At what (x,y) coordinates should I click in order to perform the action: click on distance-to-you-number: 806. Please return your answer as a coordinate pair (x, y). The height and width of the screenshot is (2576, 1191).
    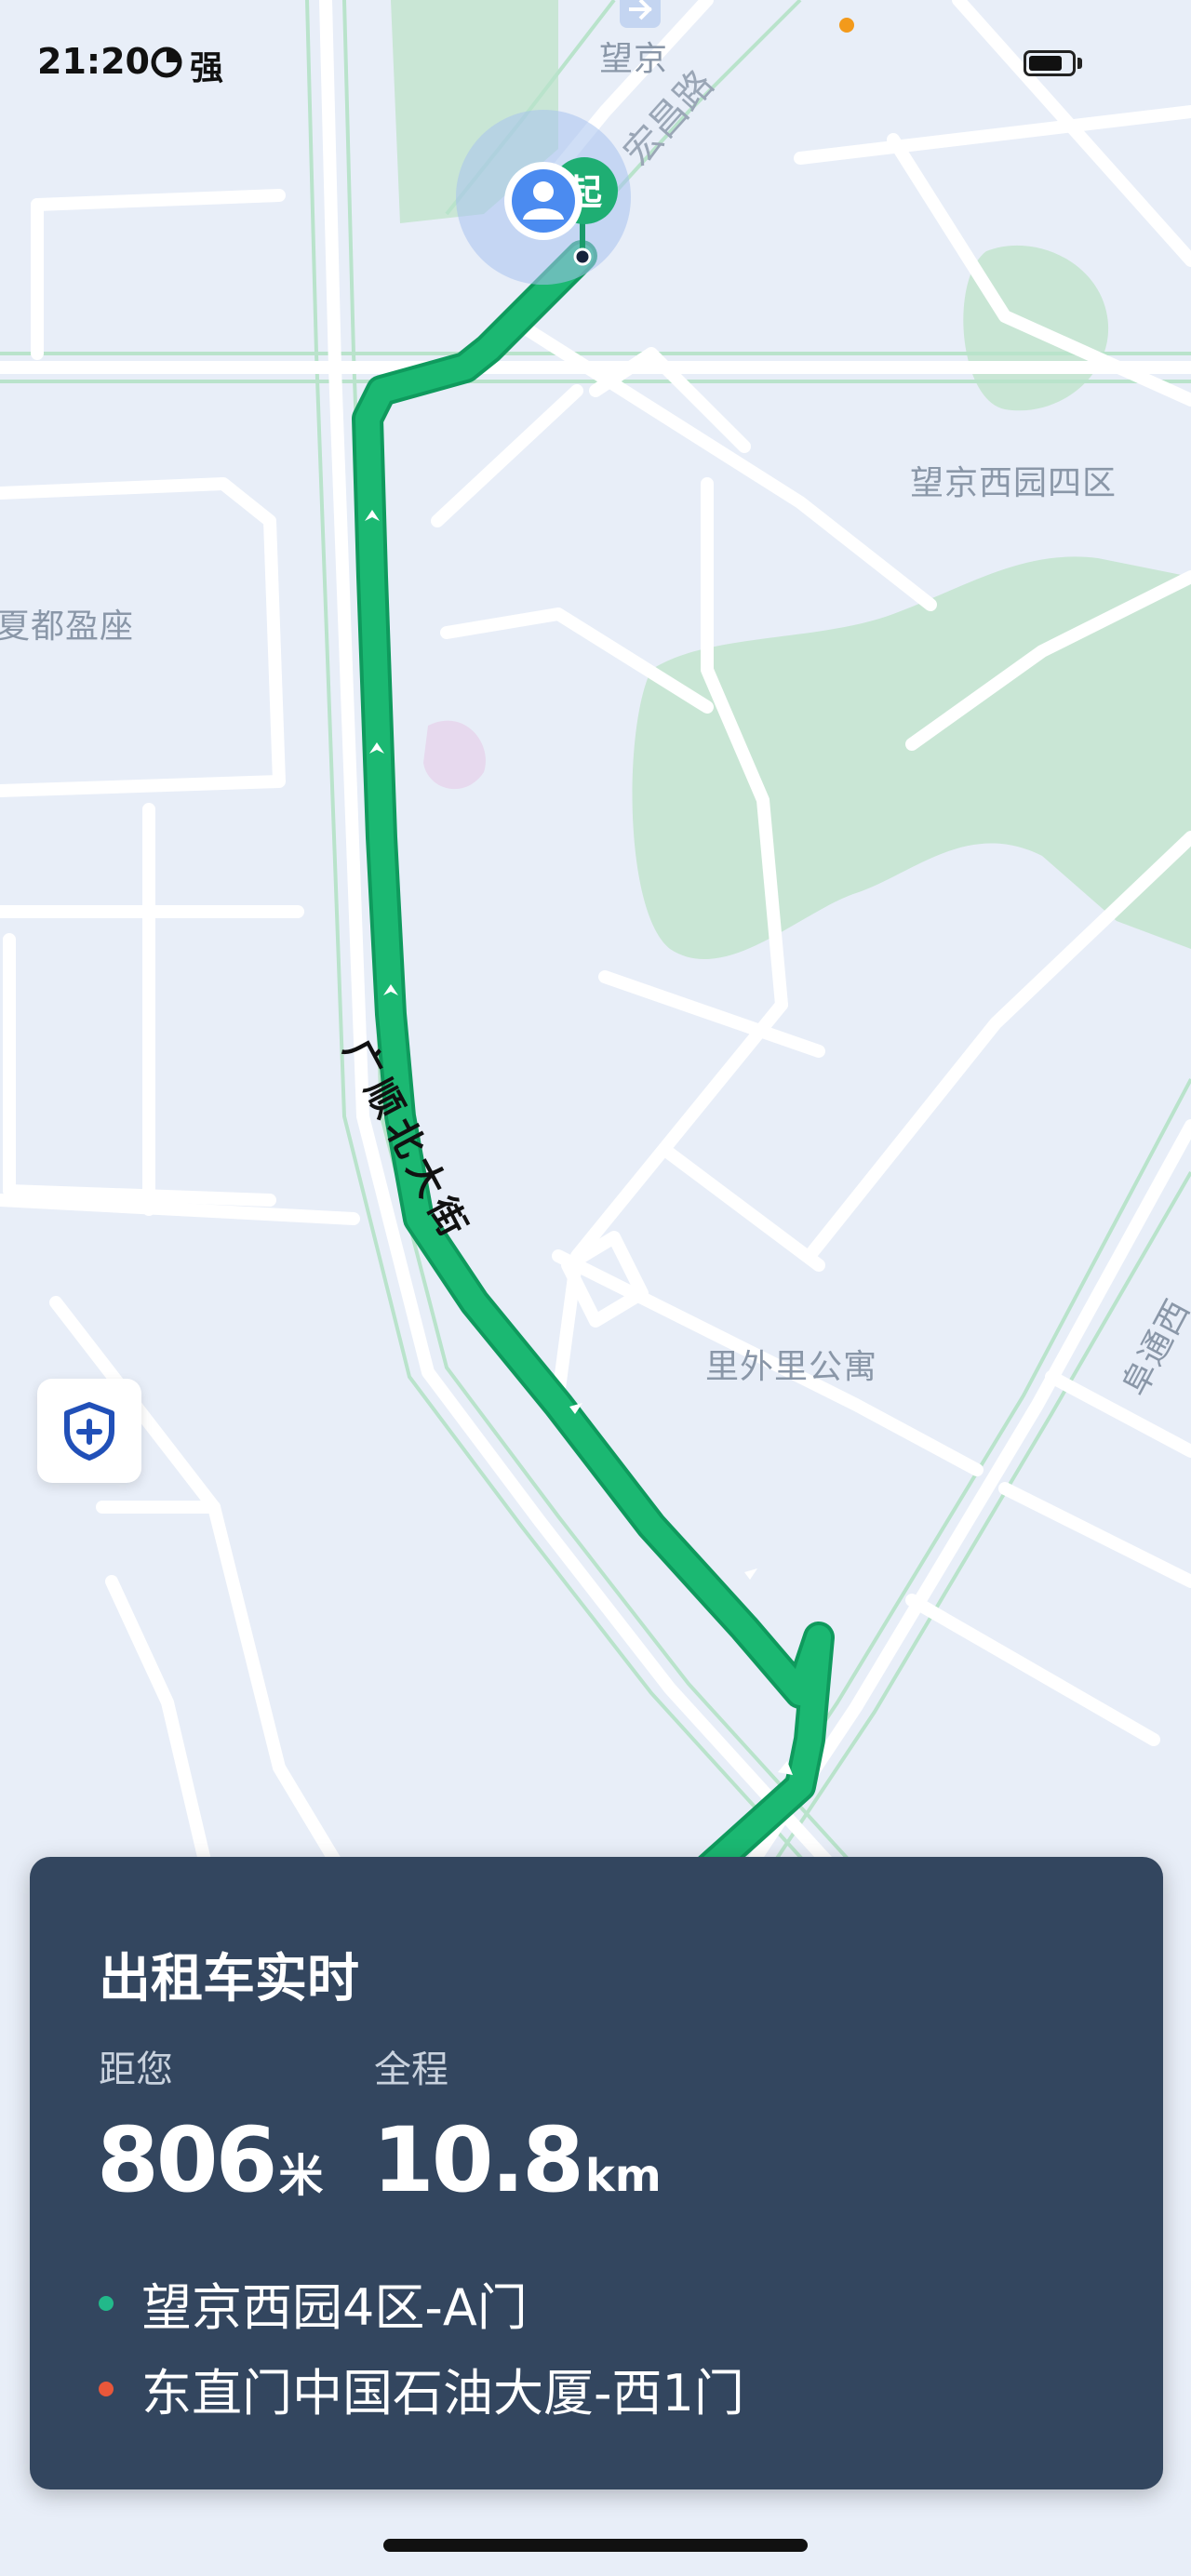
    Looking at the image, I should click on (187, 2160).